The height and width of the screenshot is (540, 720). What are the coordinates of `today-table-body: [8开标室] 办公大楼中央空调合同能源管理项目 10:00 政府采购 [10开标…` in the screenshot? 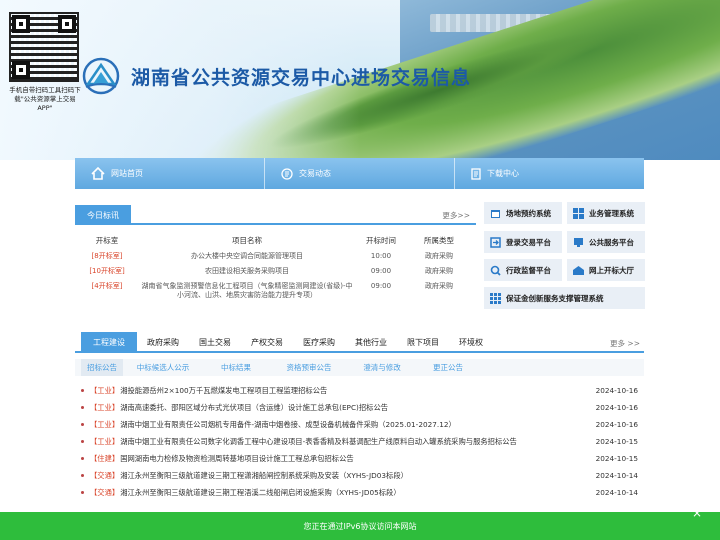 It's located at (275, 276).